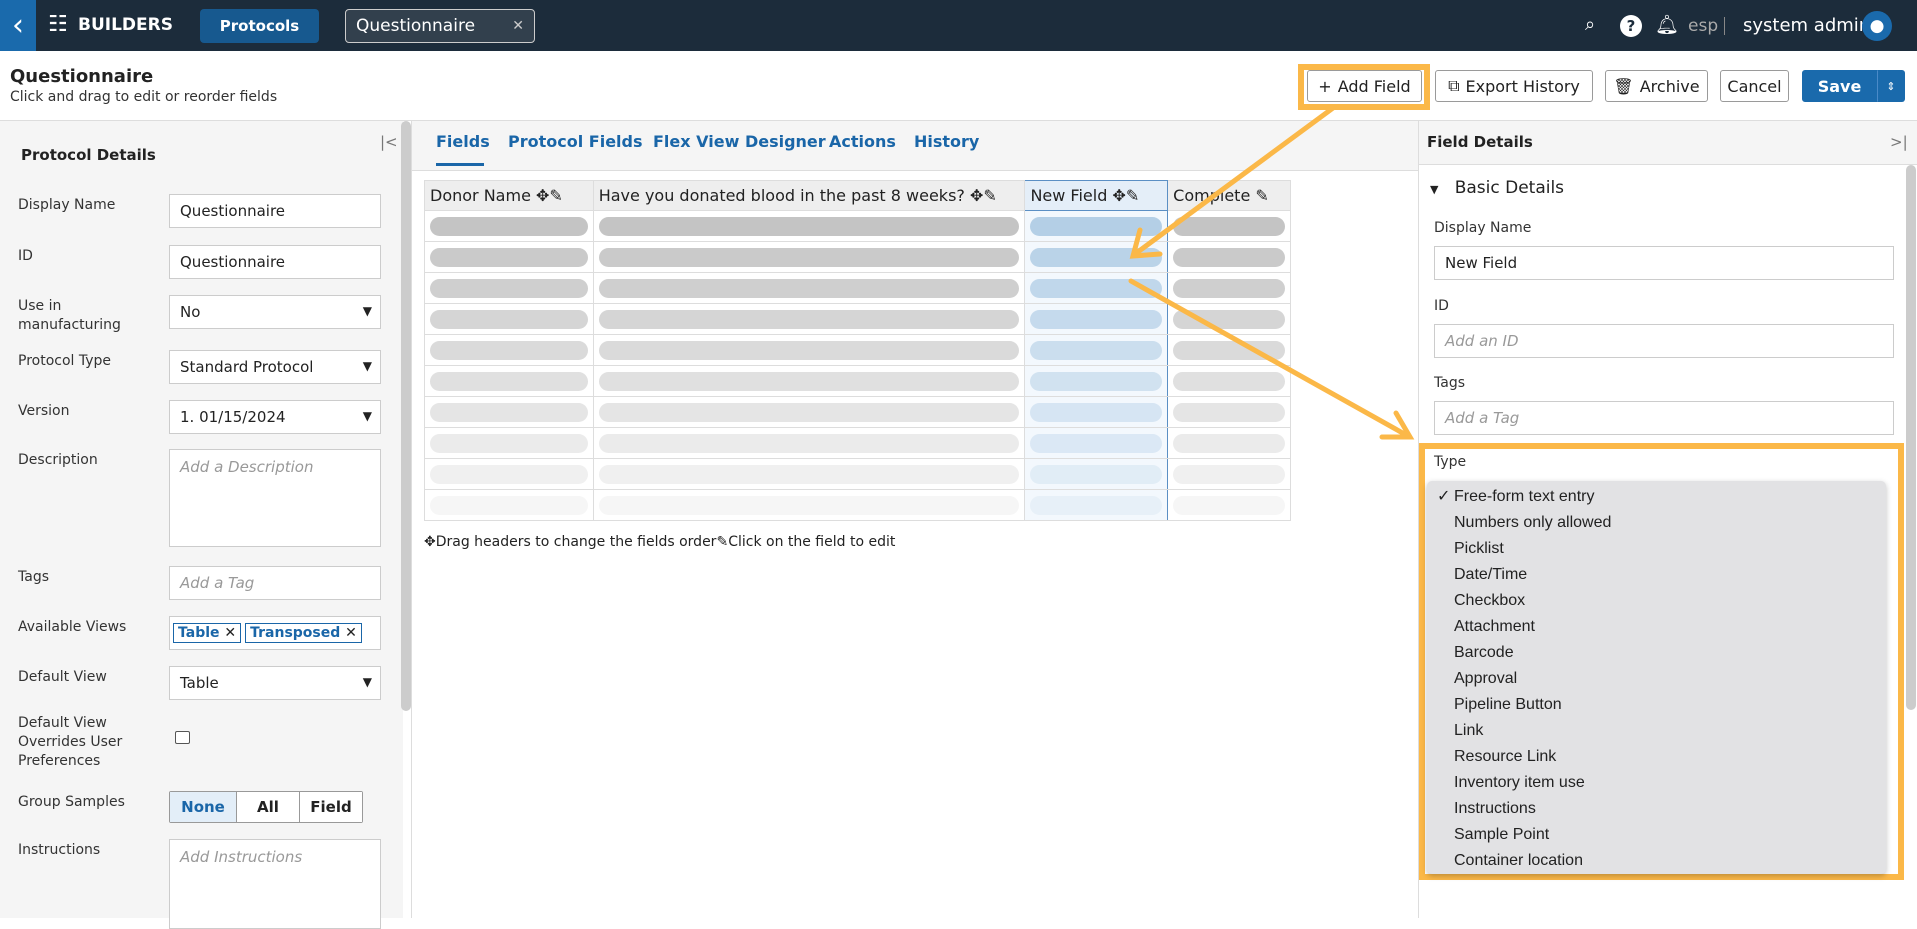 The height and width of the screenshot is (929, 1917). What do you see at coordinates (1271, 272) in the screenshot?
I see `annotation-arrows` at bounding box center [1271, 272].